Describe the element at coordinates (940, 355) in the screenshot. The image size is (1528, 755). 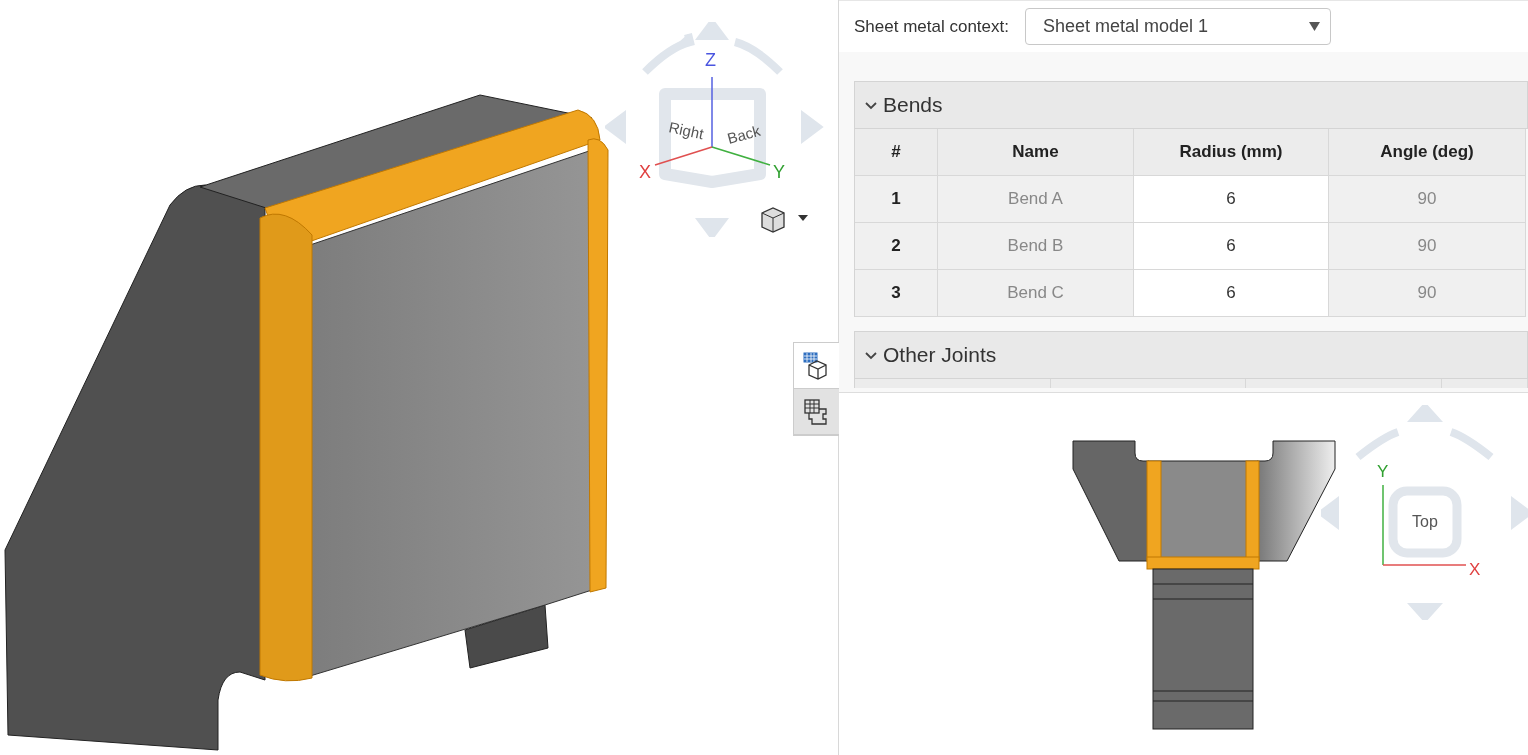
I see `section-title: Other Joints` at that location.